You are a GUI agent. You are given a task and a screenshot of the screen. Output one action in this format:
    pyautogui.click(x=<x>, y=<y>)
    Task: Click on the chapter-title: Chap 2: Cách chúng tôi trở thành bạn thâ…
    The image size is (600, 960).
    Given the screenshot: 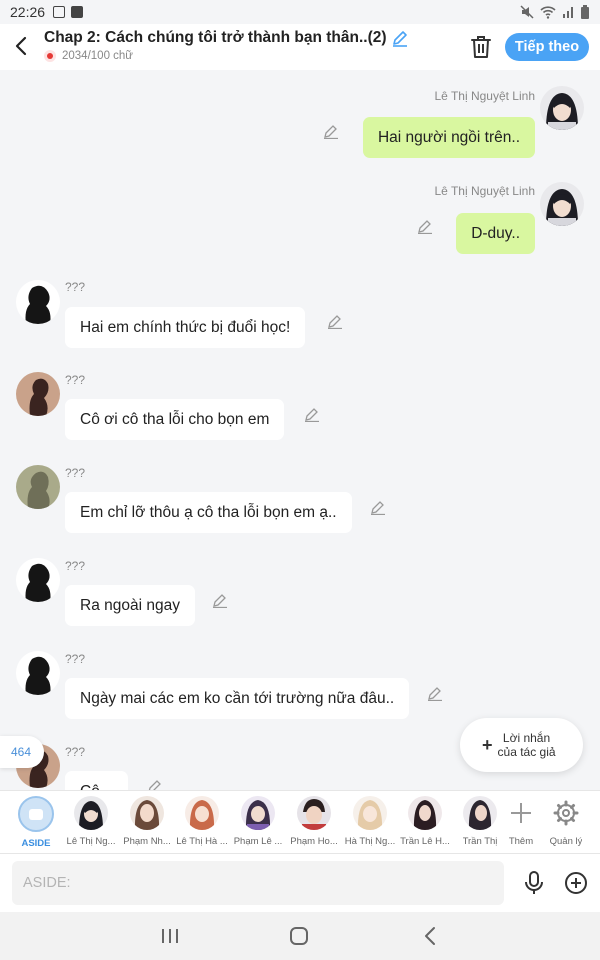 What is the action you would take?
    pyautogui.click(x=215, y=37)
    